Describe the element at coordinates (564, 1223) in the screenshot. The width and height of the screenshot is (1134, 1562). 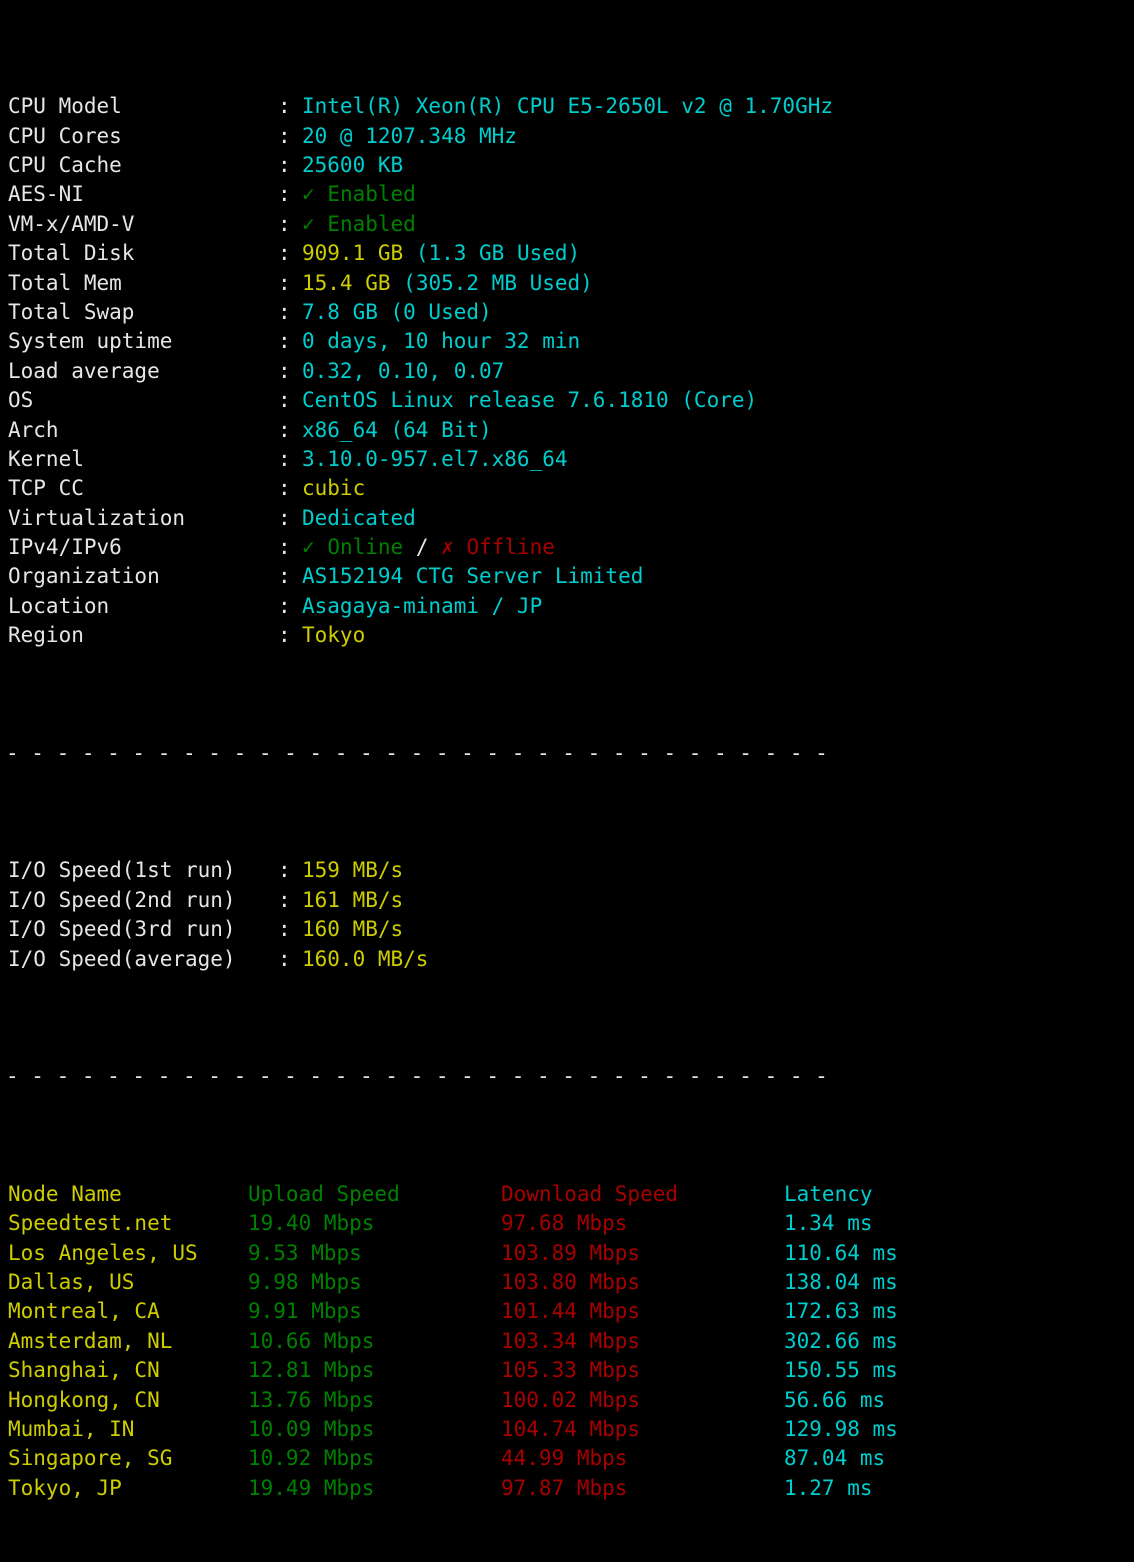
I see `download-speed-cell: 97.68 Mbps` at that location.